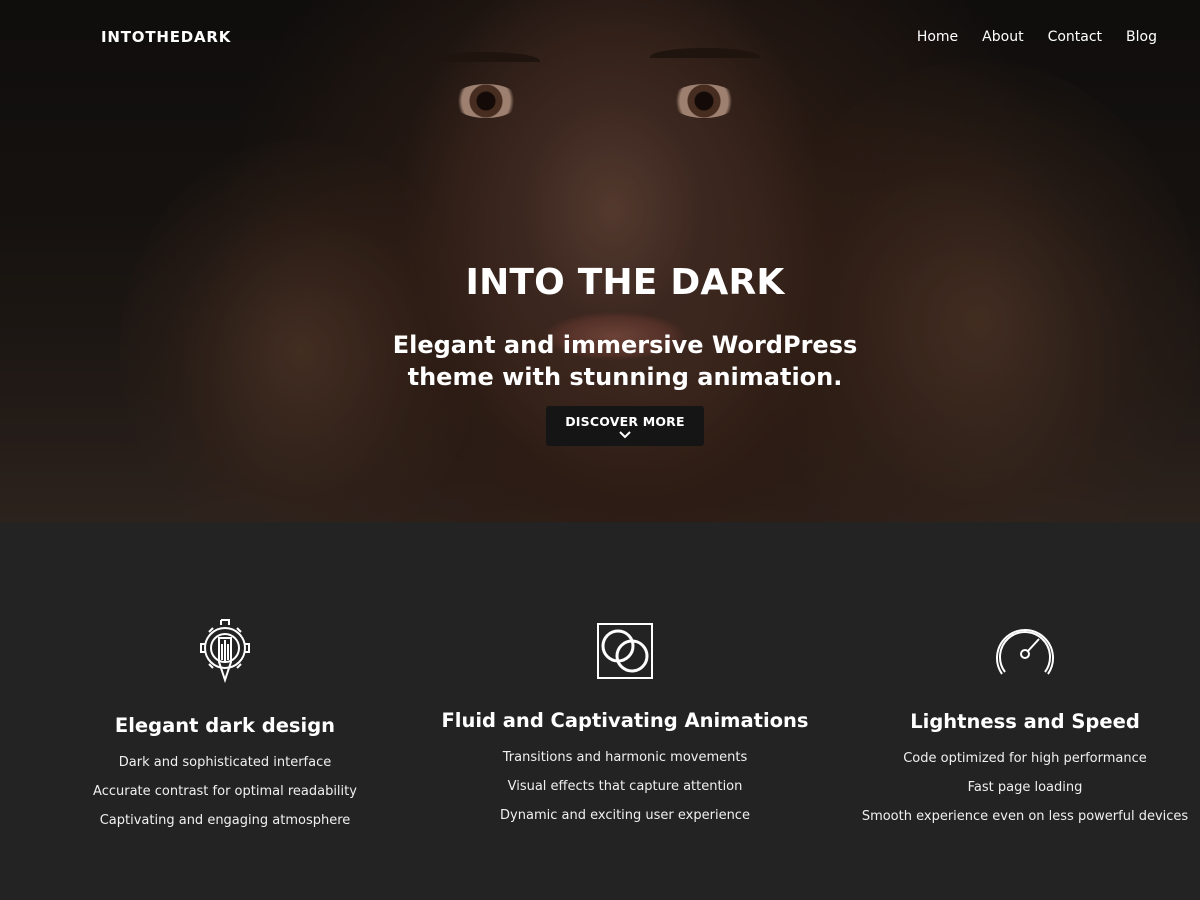 The width and height of the screenshot is (1200, 900). What do you see at coordinates (625, 757) in the screenshot?
I see `feature-item: Transitions and harmonic movements` at bounding box center [625, 757].